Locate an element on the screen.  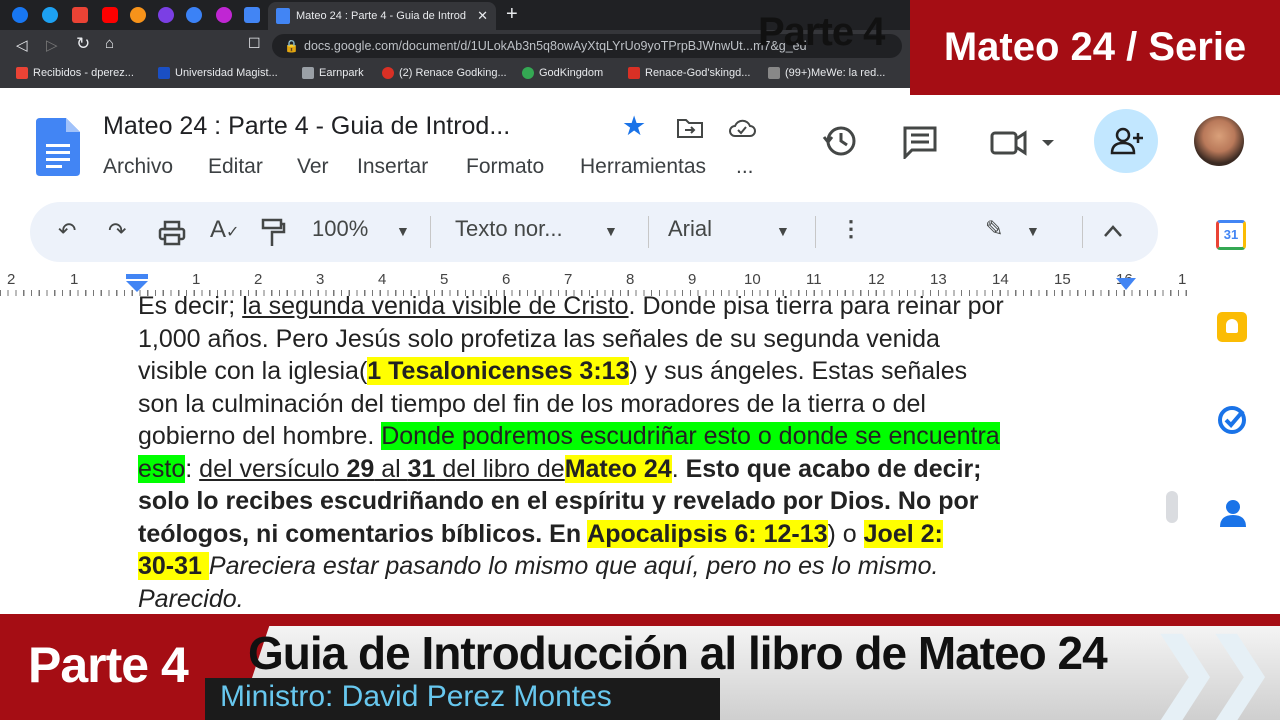
style-dropdown-icon: ▼ is located at coordinates (611, 231).